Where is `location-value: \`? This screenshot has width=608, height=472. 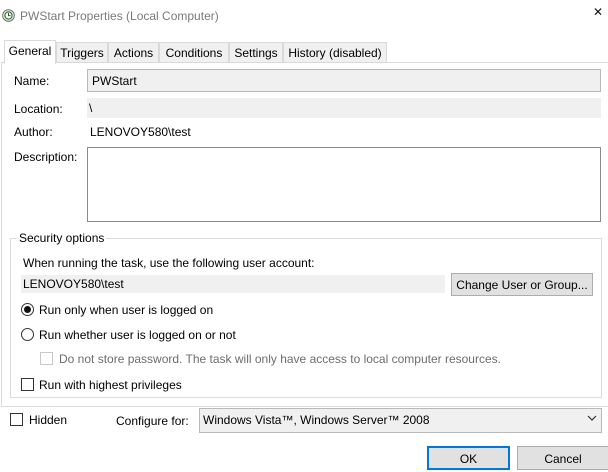
location-value: \ is located at coordinates (91, 108).